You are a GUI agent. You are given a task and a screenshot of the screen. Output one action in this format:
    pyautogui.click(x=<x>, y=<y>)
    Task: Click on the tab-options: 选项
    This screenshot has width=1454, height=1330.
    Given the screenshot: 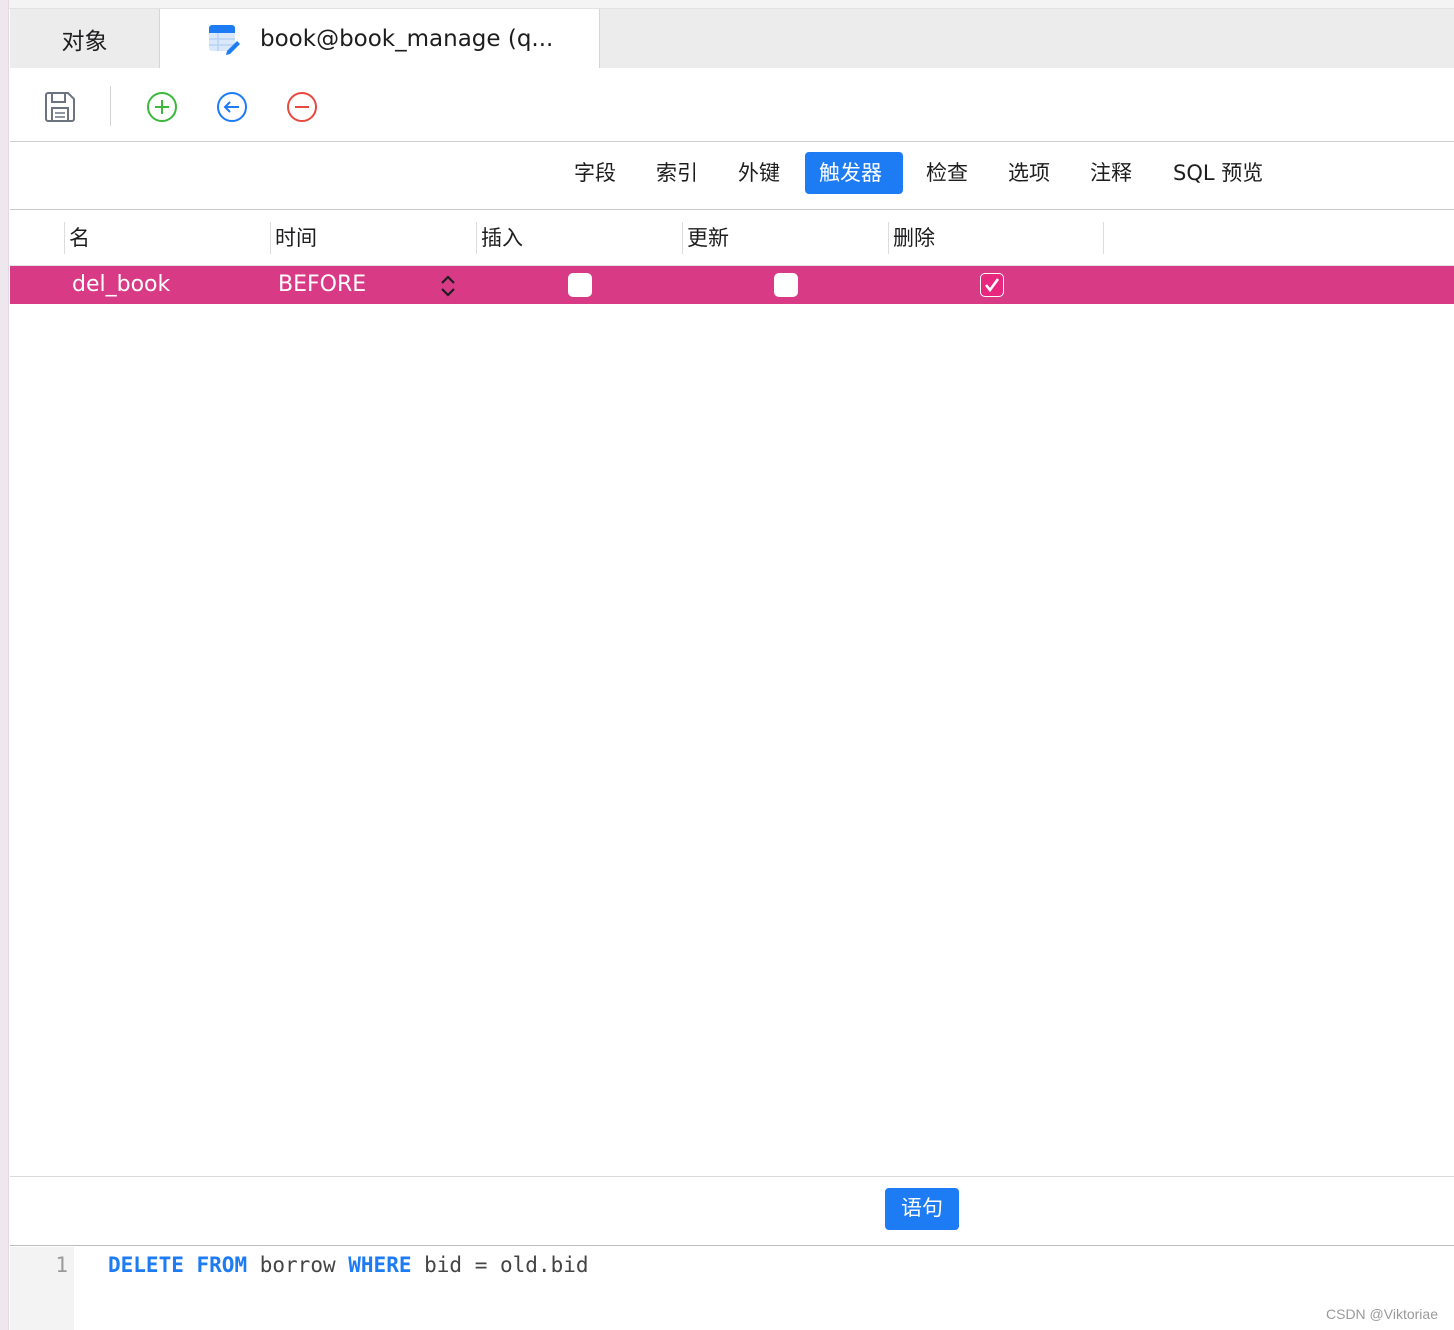 What is the action you would take?
    pyautogui.click(x=1029, y=173)
    